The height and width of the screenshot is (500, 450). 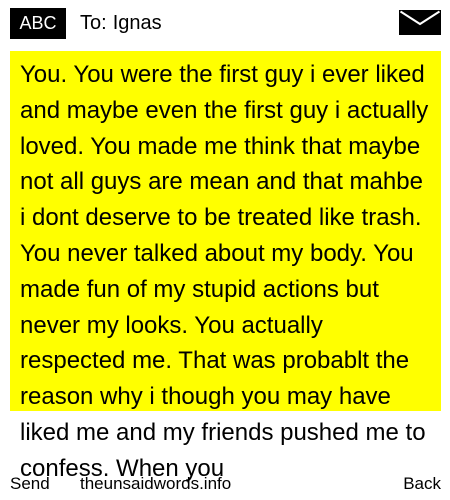 What do you see at coordinates (137, 23) in the screenshot?
I see `recipient-name: Ignas` at bounding box center [137, 23].